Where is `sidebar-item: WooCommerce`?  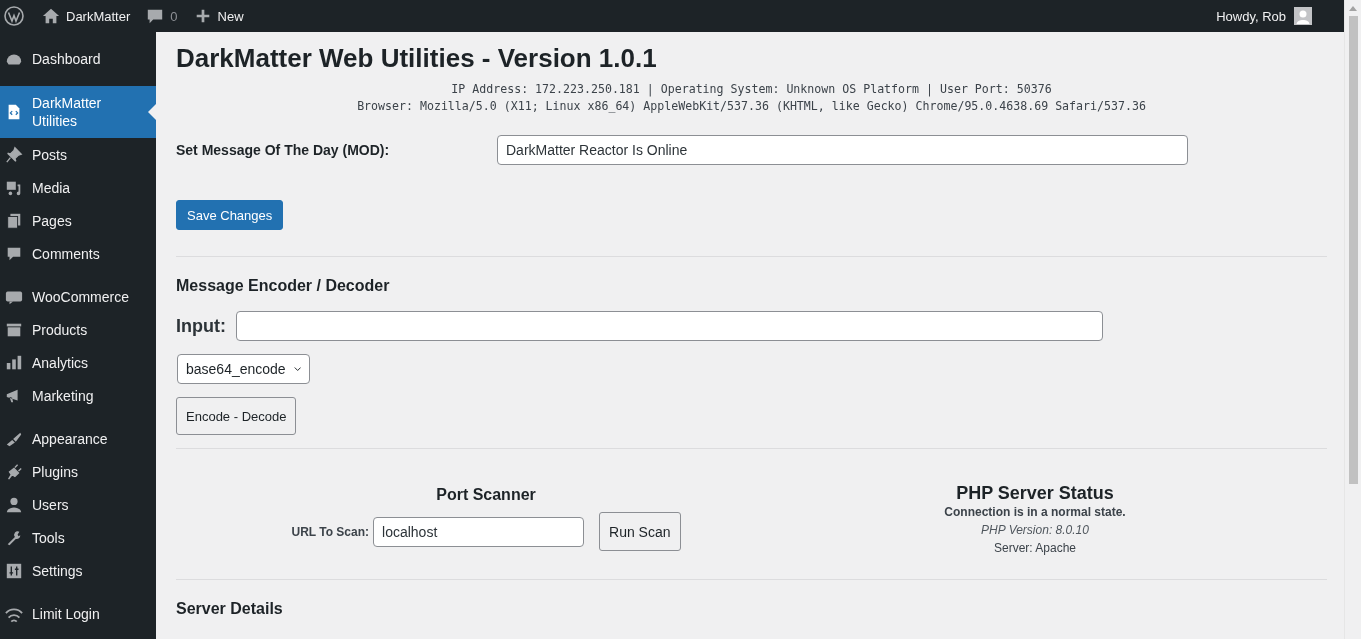
sidebar-item: WooCommerce is located at coordinates (78, 296).